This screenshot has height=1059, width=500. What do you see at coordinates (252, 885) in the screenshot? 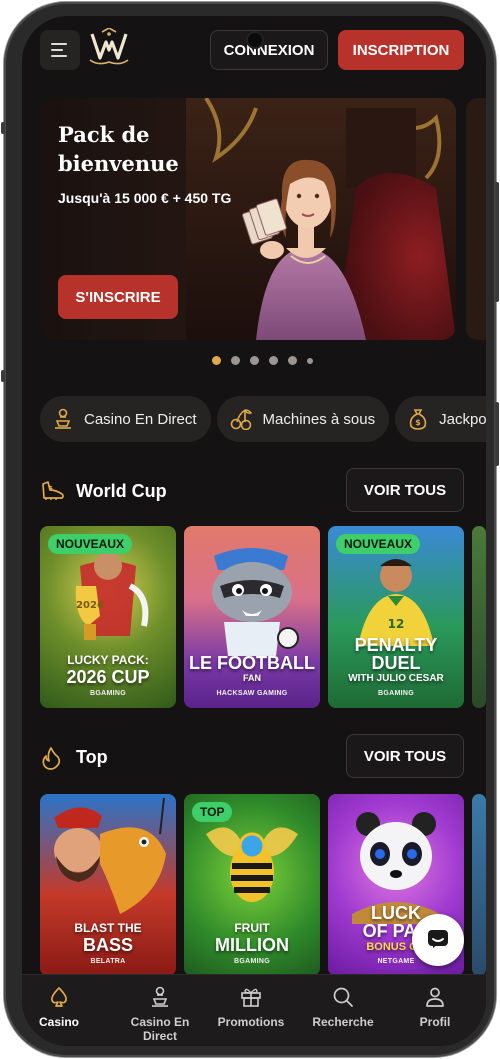
I see `game-card: TOP FRUIT MILLION BGAMING` at bounding box center [252, 885].